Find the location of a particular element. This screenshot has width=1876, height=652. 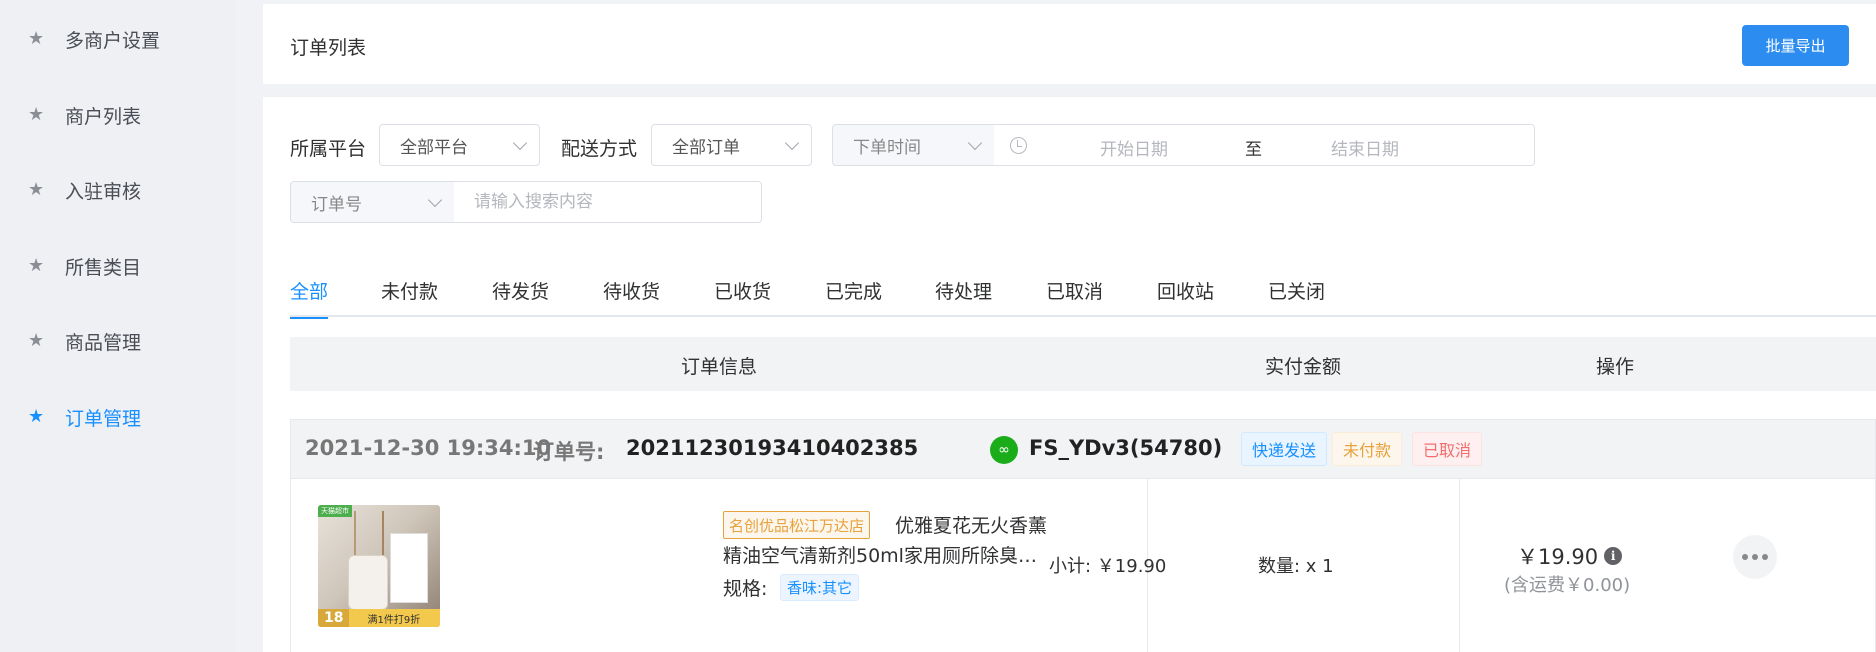

platform-label: 所属平台 is located at coordinates (328, 149).